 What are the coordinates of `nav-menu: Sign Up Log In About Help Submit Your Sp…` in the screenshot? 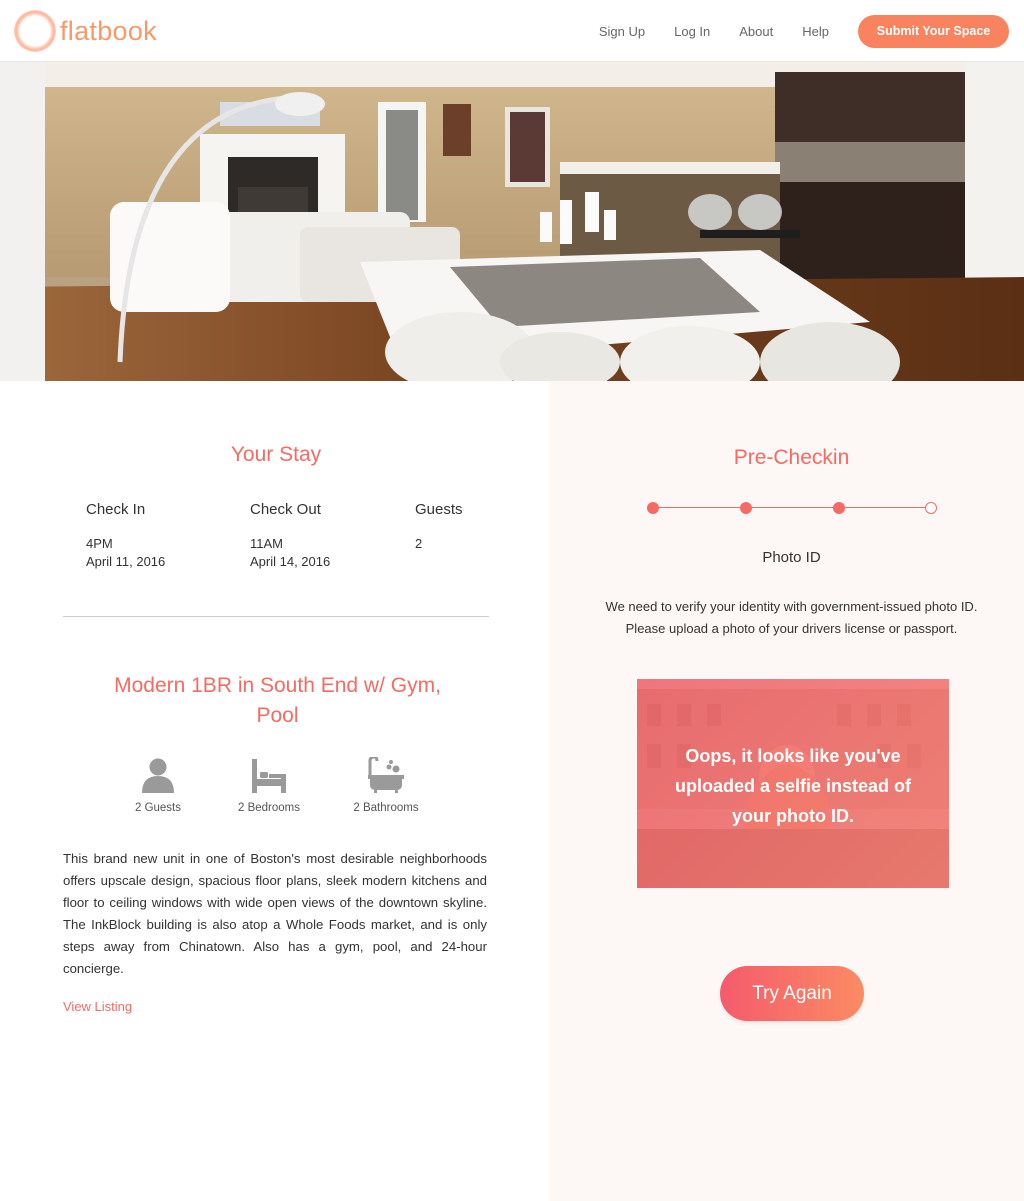 It's located at (811, 31).